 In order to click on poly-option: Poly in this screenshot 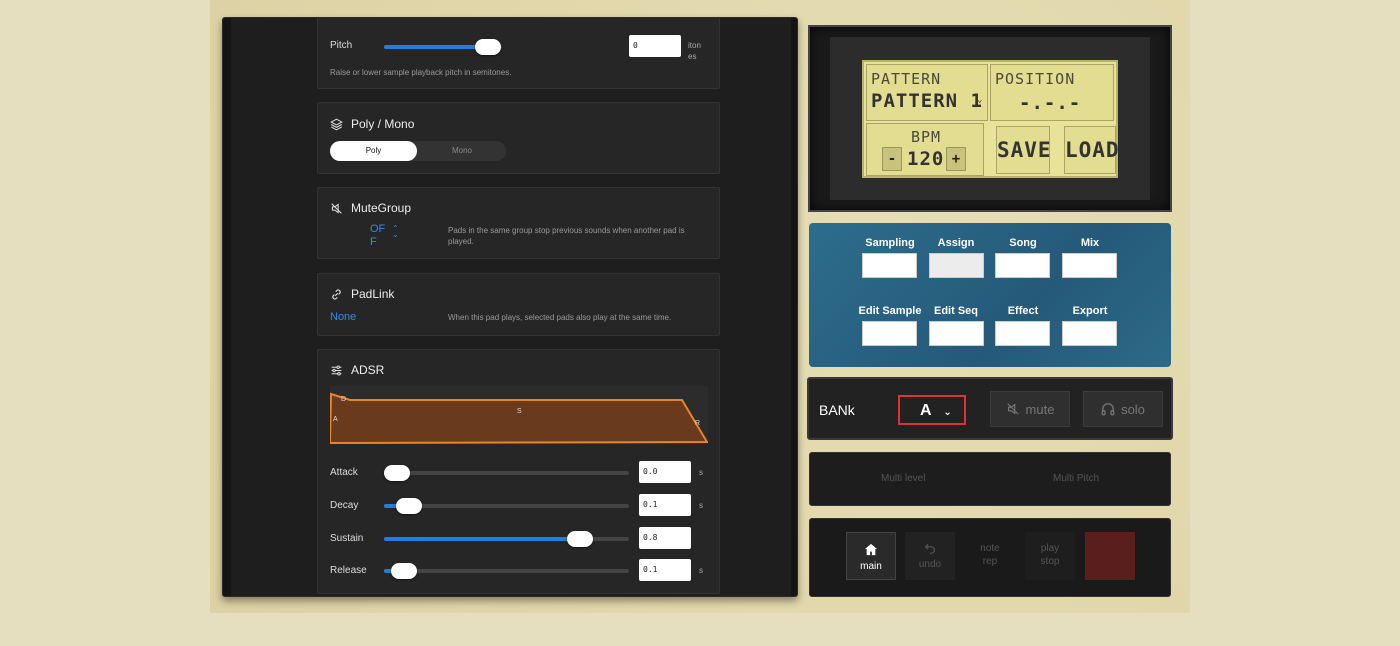, I will do `click(373, 151)`.